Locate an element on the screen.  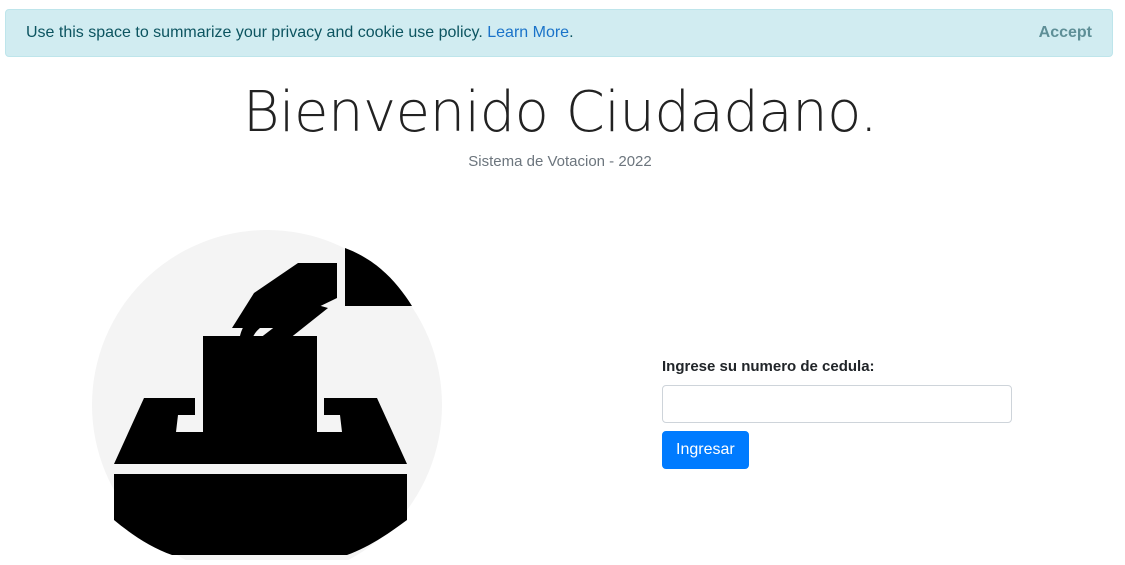
login-form: Ingrese su numero de cedula: Ingresar is located at coordinates (838, 413).